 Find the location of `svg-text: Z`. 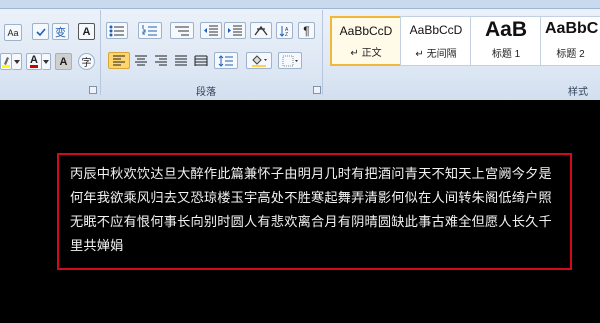

svg-text: Z is located at coordinates (286, 34).